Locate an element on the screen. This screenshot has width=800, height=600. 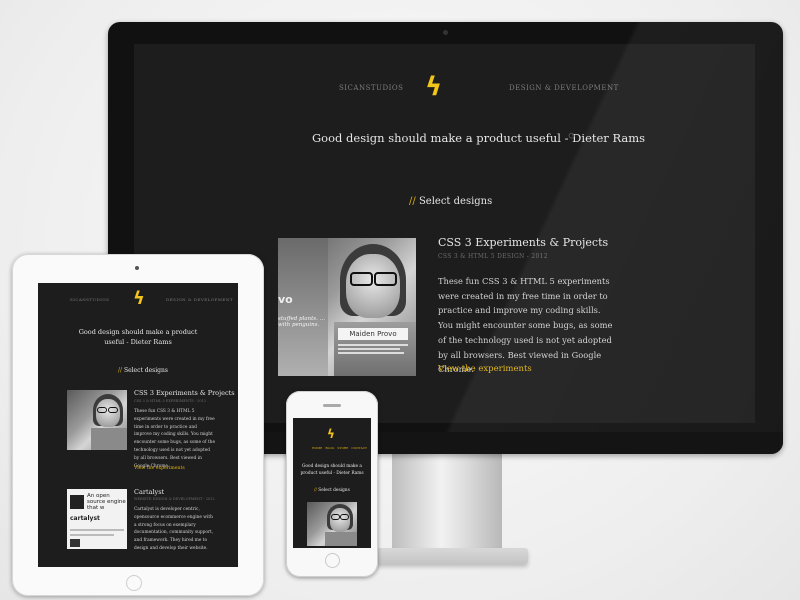
tablet-logo-icon: ϟ is located at coordinates (139, 299).